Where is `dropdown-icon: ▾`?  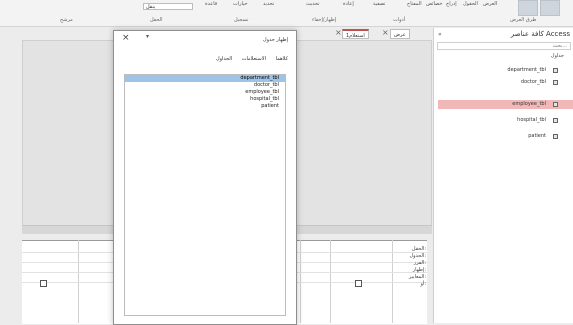 dropdown-icon: ▾ is located at coordinates (147, 36).